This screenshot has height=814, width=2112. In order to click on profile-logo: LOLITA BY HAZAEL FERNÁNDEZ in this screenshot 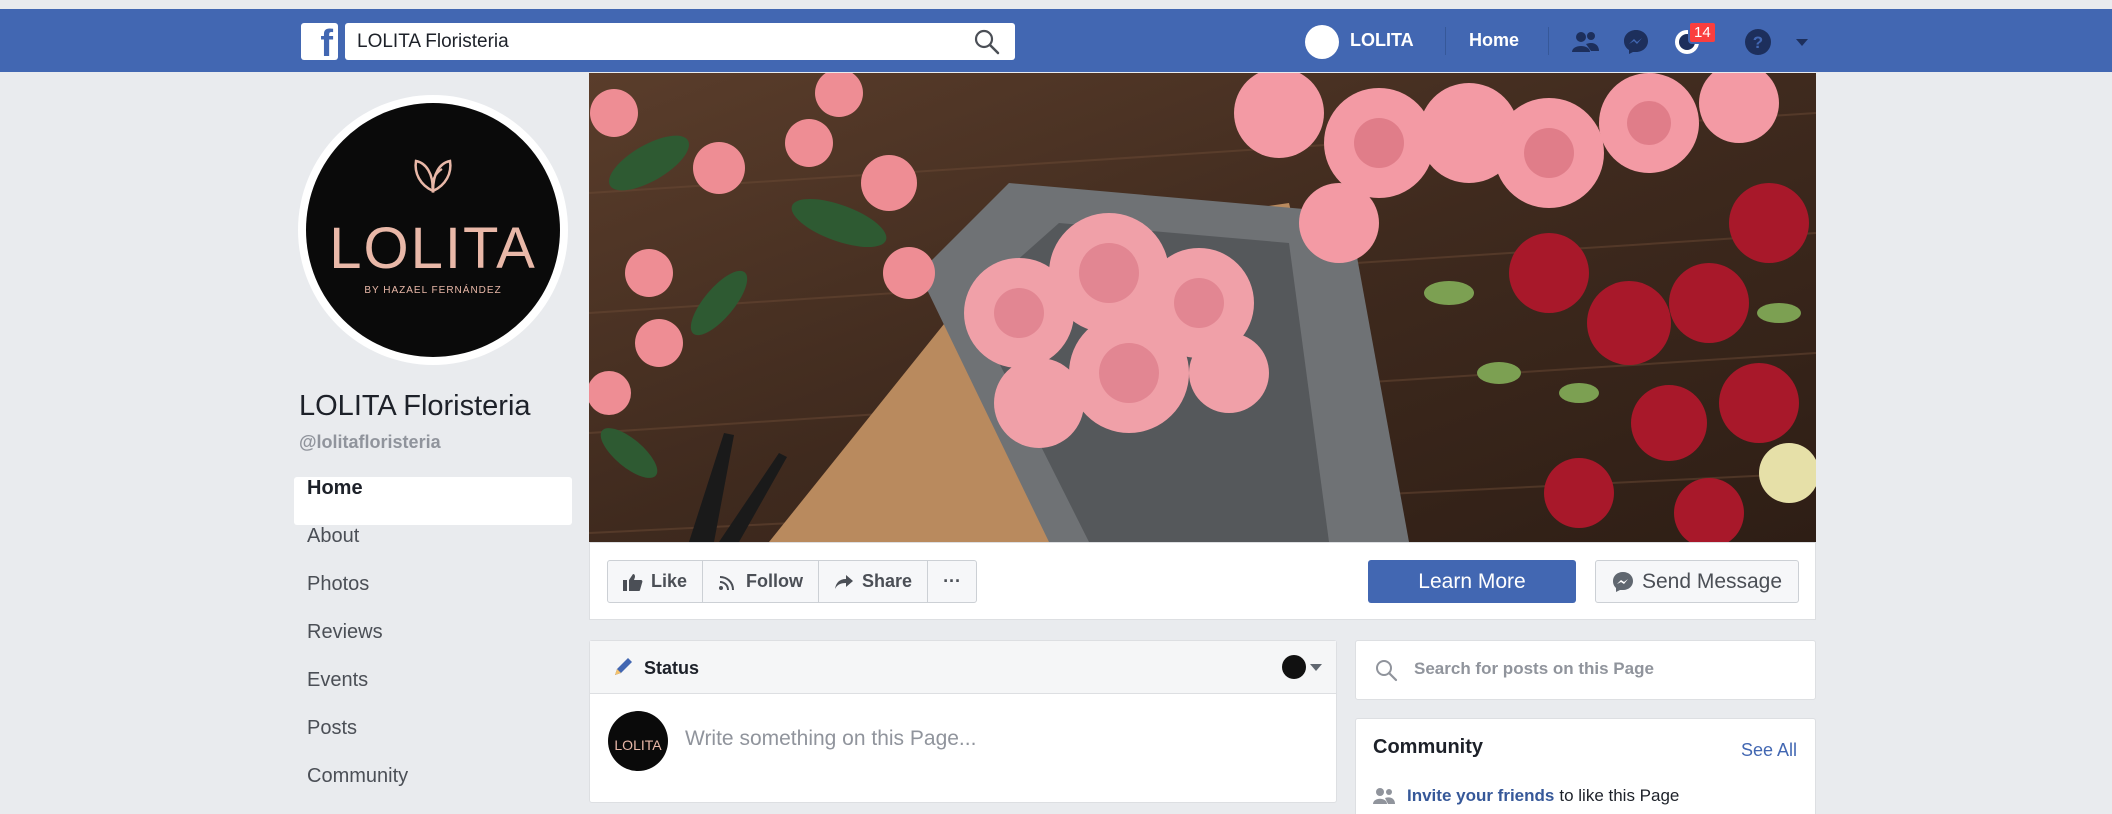, I will do `click(433, 230)`.